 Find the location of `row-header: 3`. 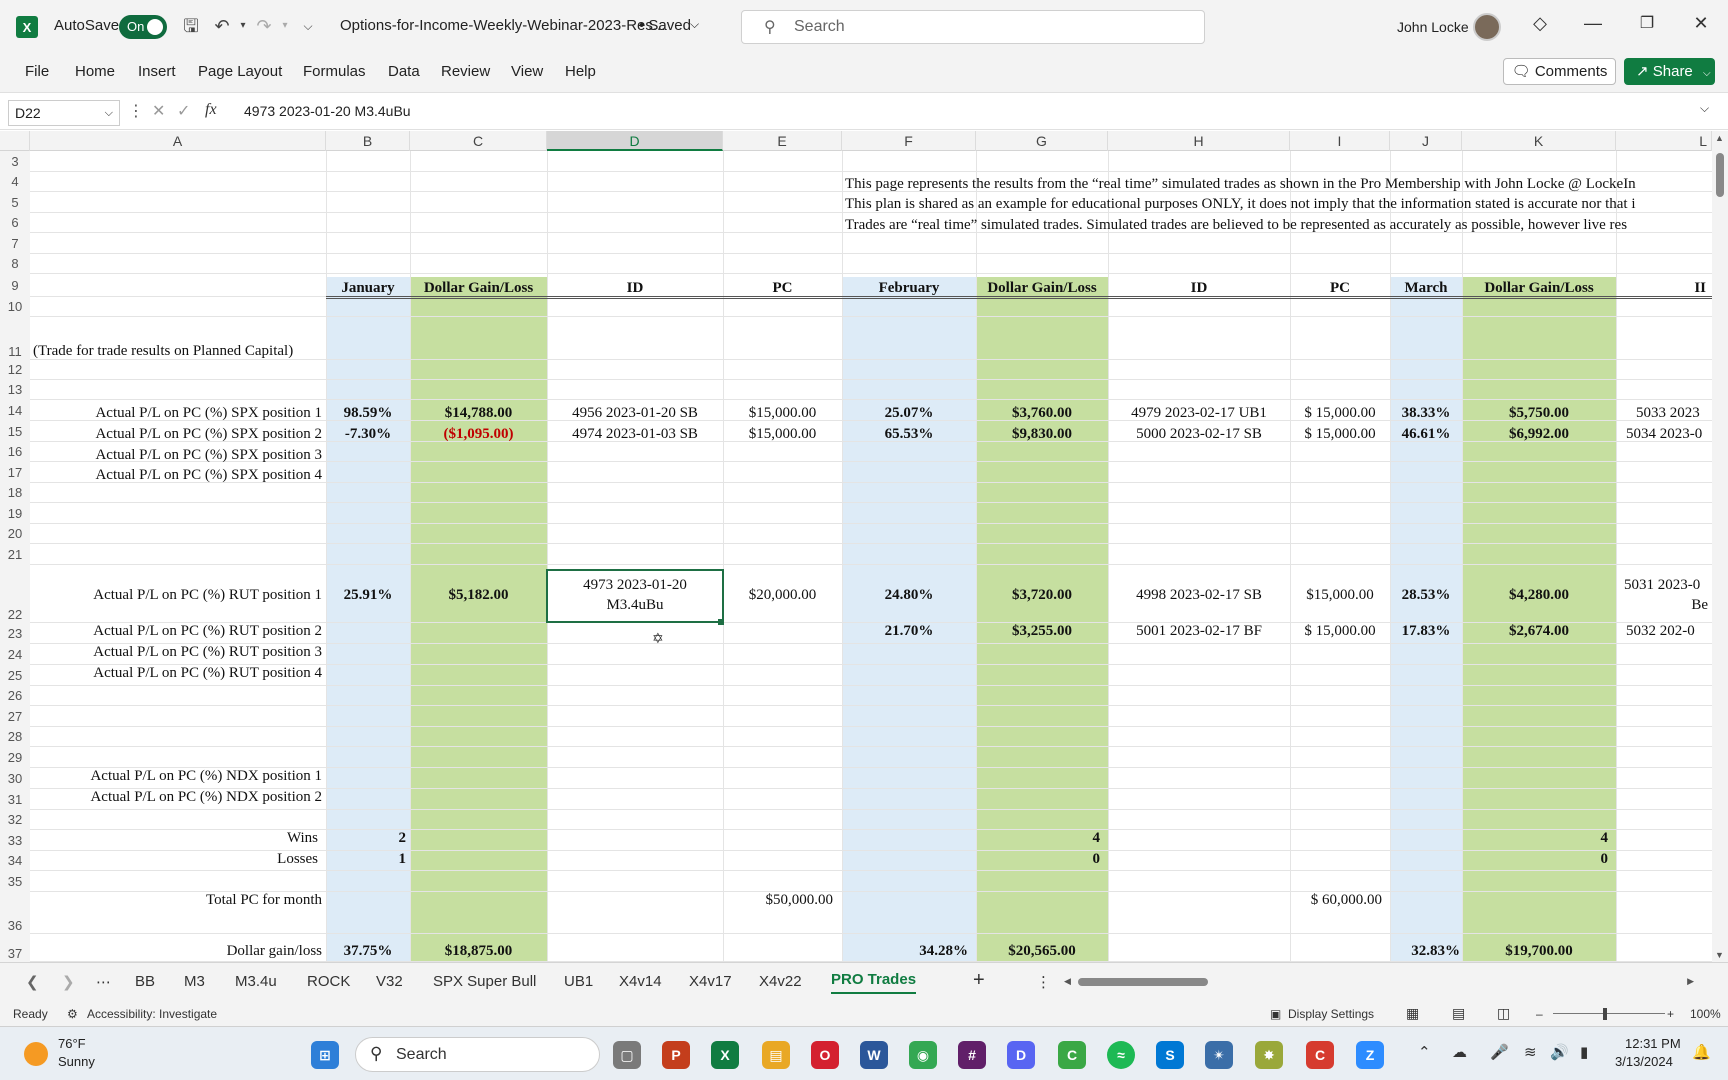

row-header: 3 is located at coordinates (15, 161).